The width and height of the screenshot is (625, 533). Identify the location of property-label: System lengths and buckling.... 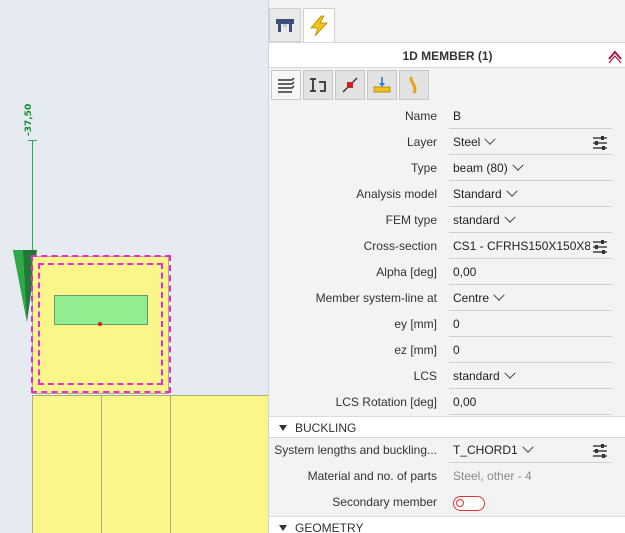
(355, 450).